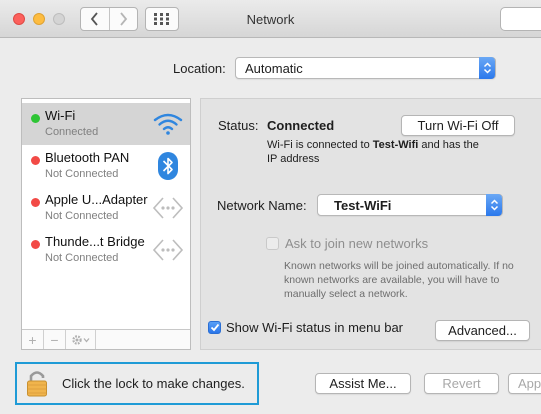  Describe the element at coordinates (199, 68) in the screenshot. I see `location-label: Location:` at that location.